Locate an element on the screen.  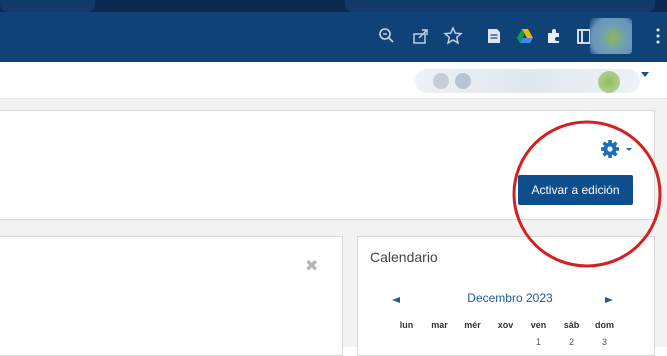
bookmark-star-icon is located at coordinates (453, 36).